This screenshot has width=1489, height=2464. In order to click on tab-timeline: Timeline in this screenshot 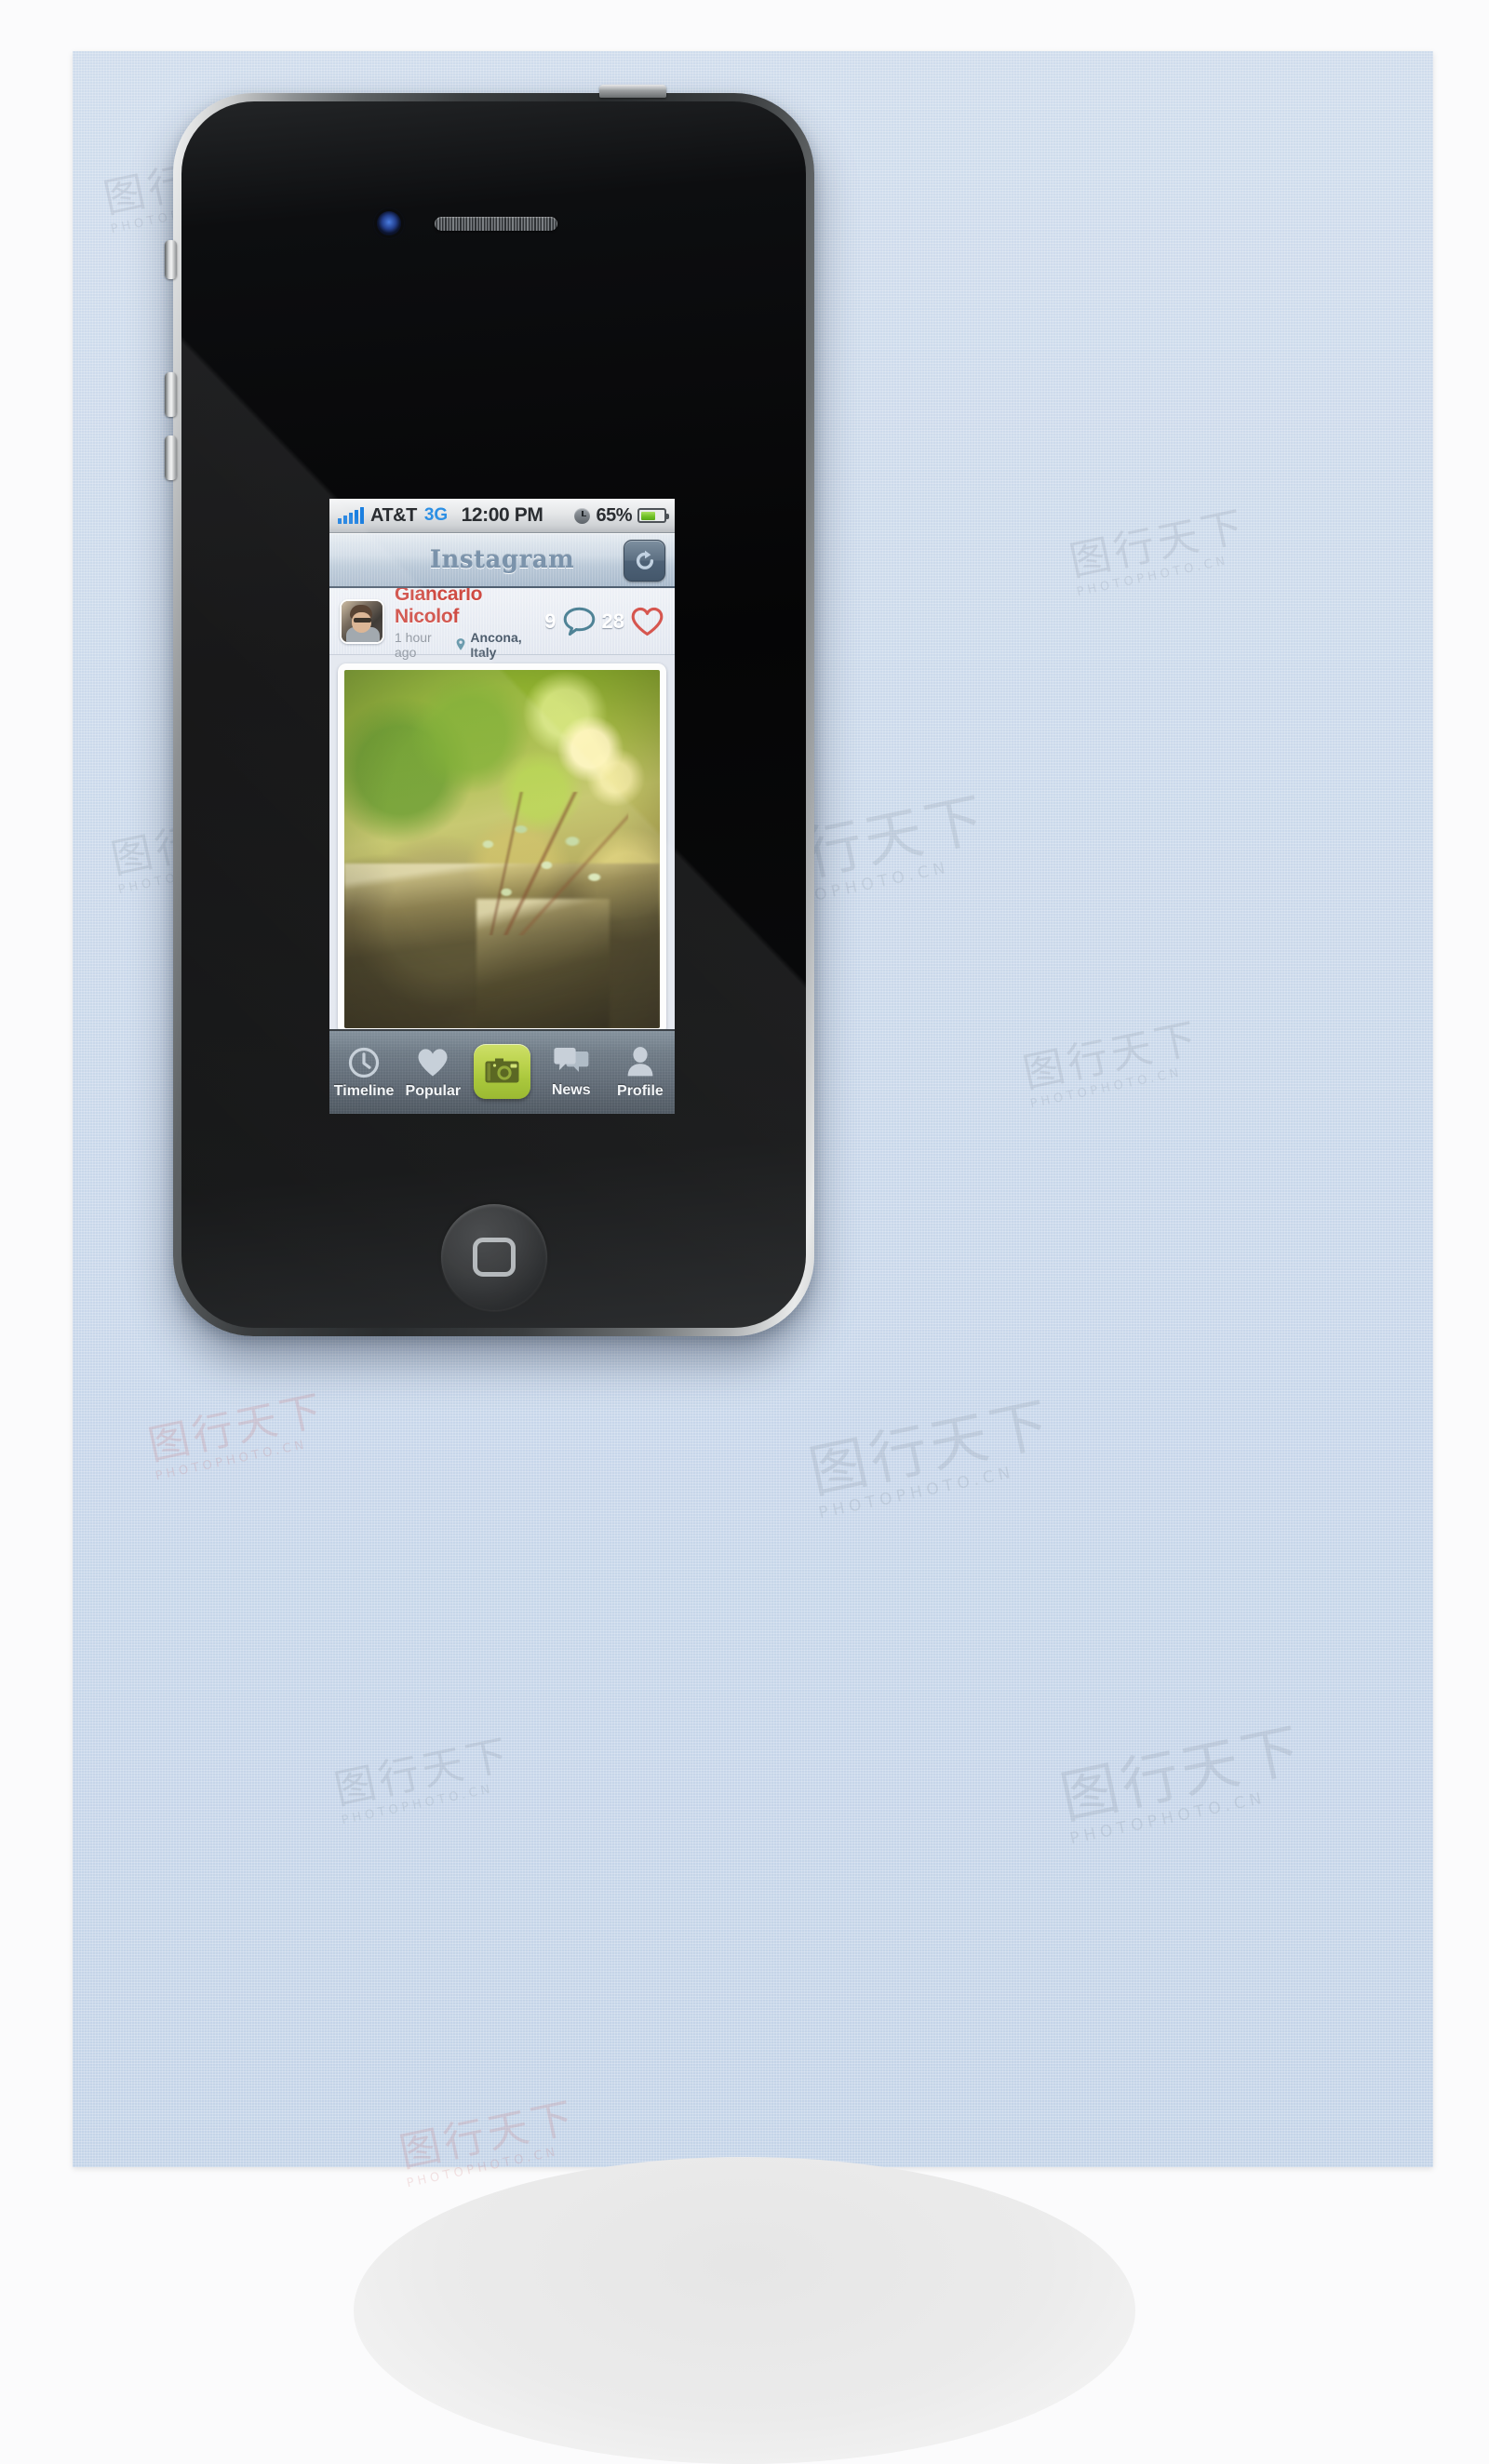, I will do `click(363, 1072)`.